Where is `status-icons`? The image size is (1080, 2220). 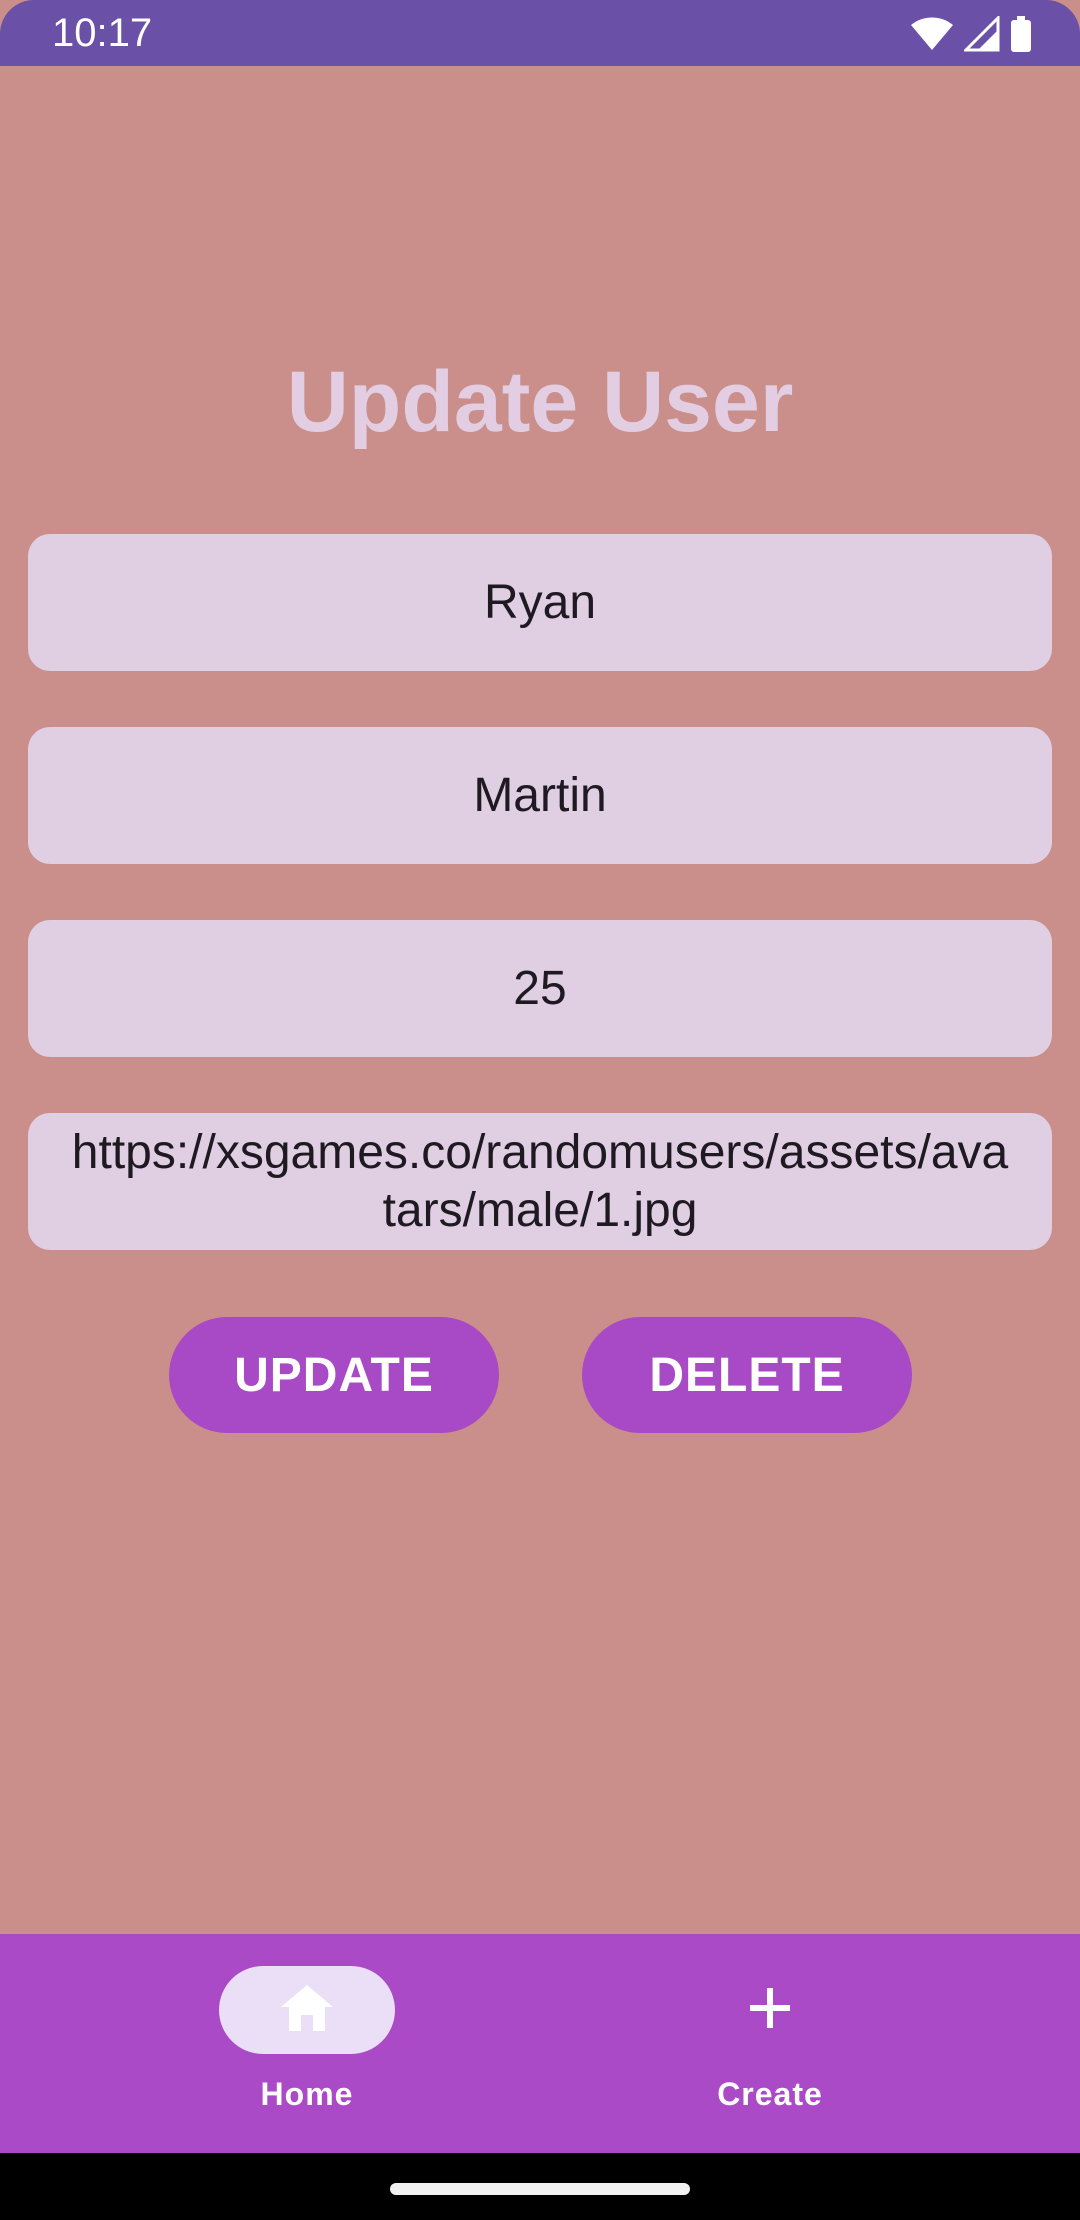
status-icons is located at coordinates (971, 34).